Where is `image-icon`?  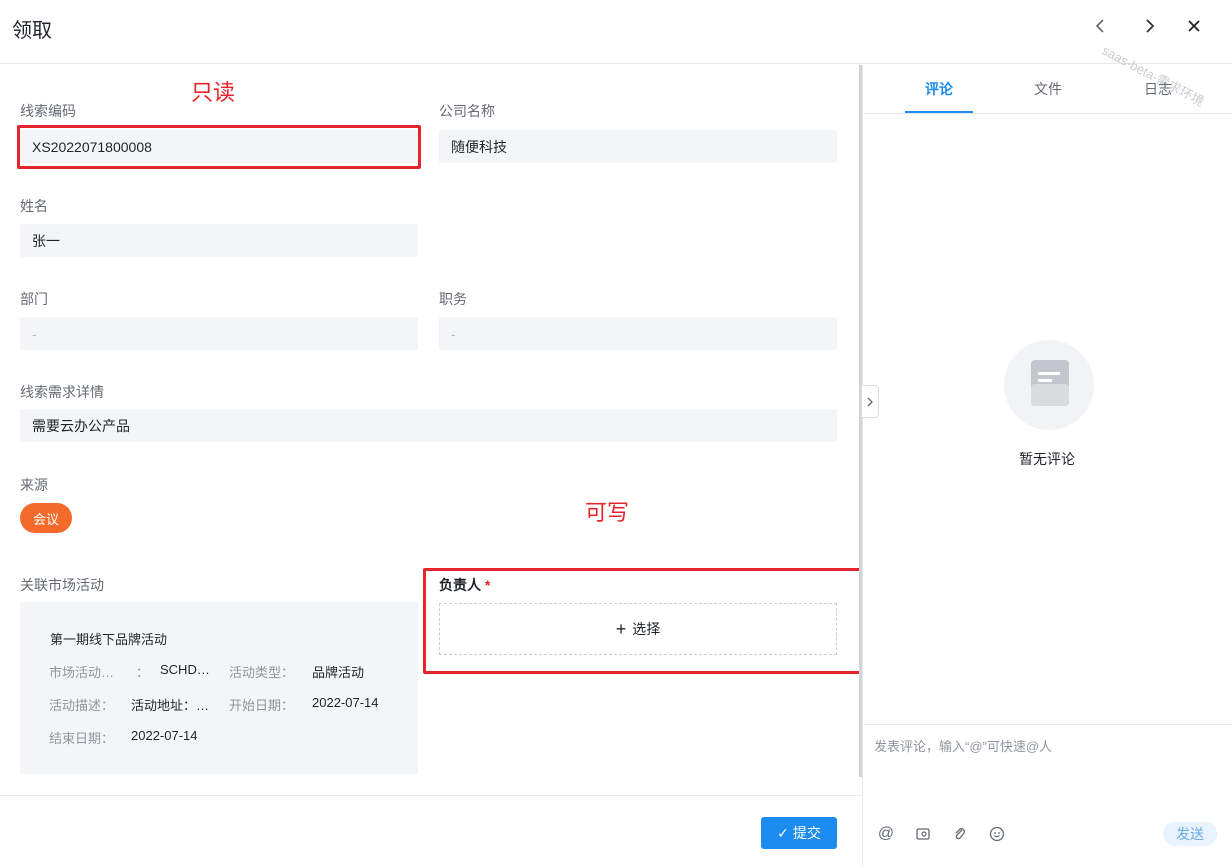
image-icon is located at coordinates (923, 834).